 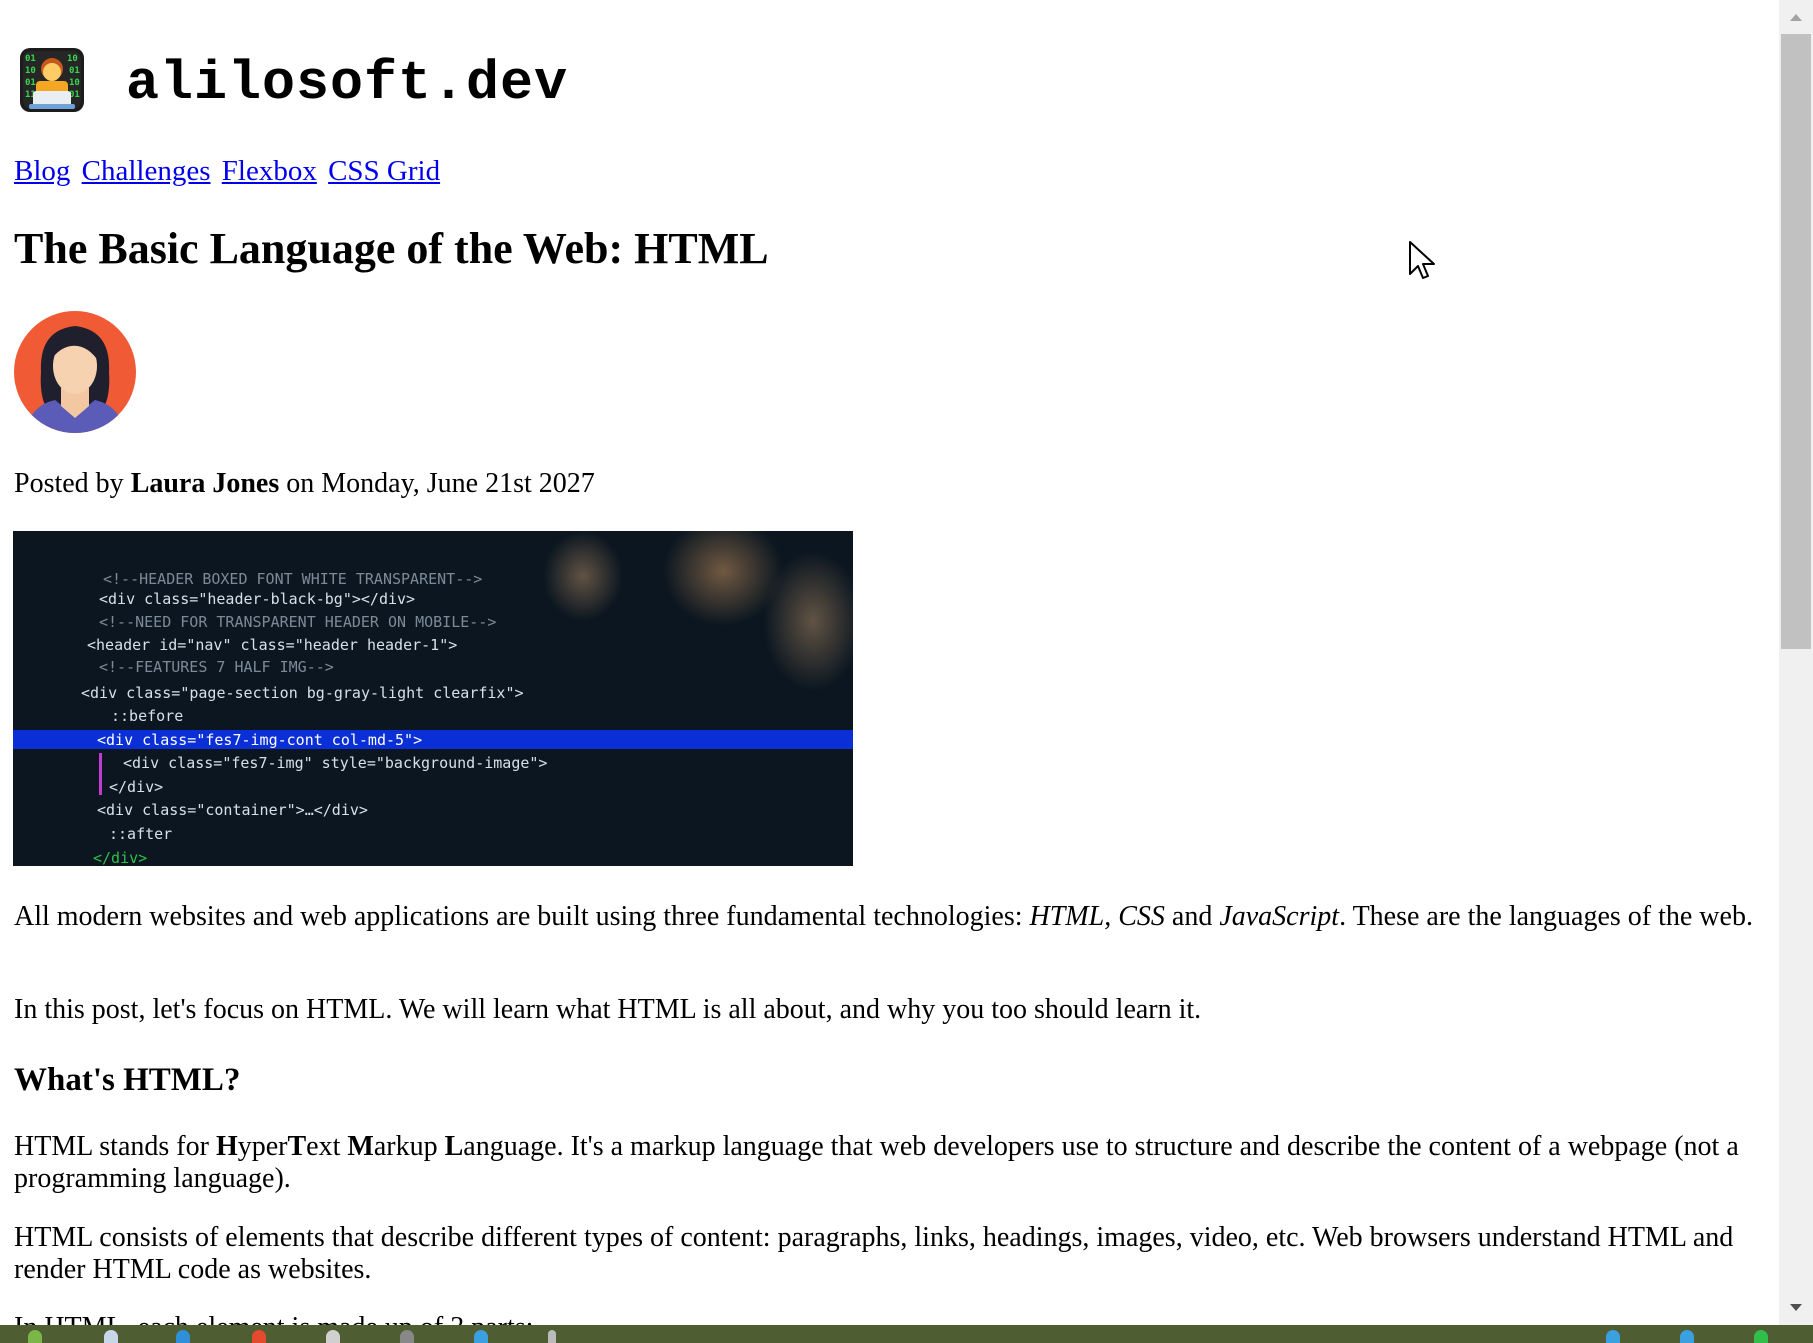 I want to click on nav-link-challenges: Challenges, so click(x=146, y=171).